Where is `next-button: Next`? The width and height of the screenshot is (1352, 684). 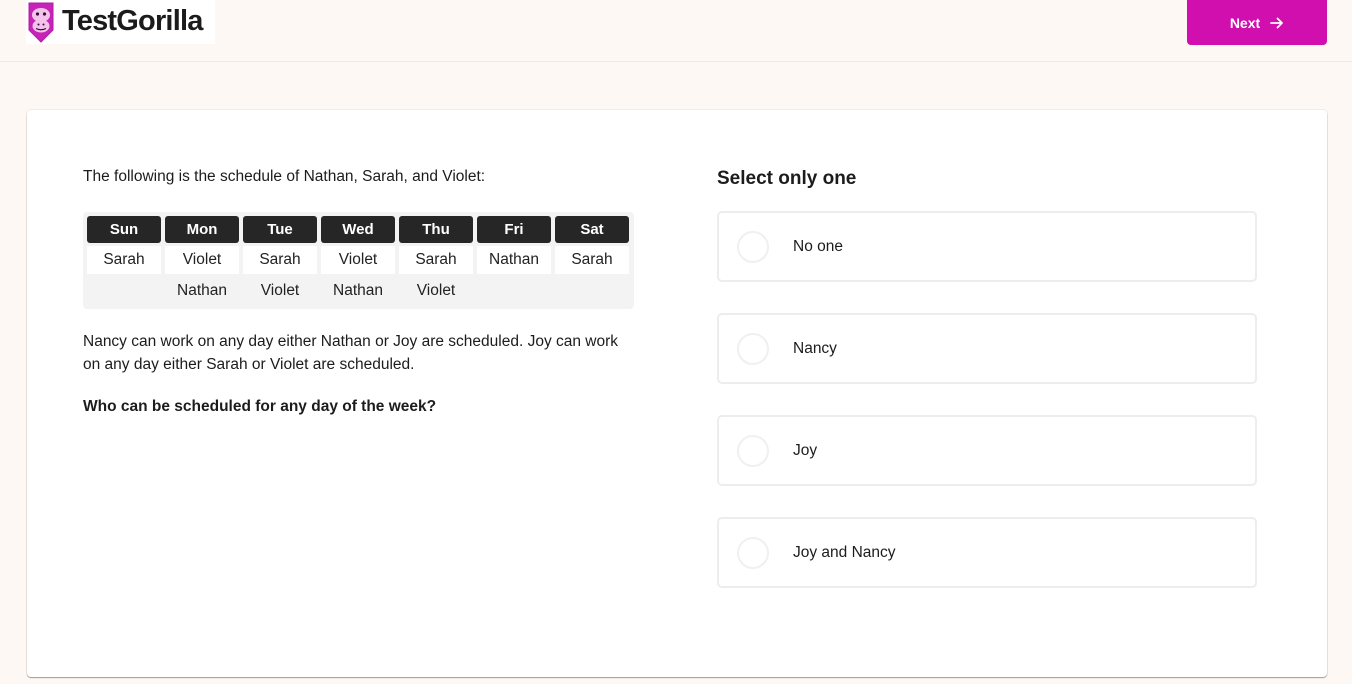
next-button: Next is located at coordinates (1257, 22).